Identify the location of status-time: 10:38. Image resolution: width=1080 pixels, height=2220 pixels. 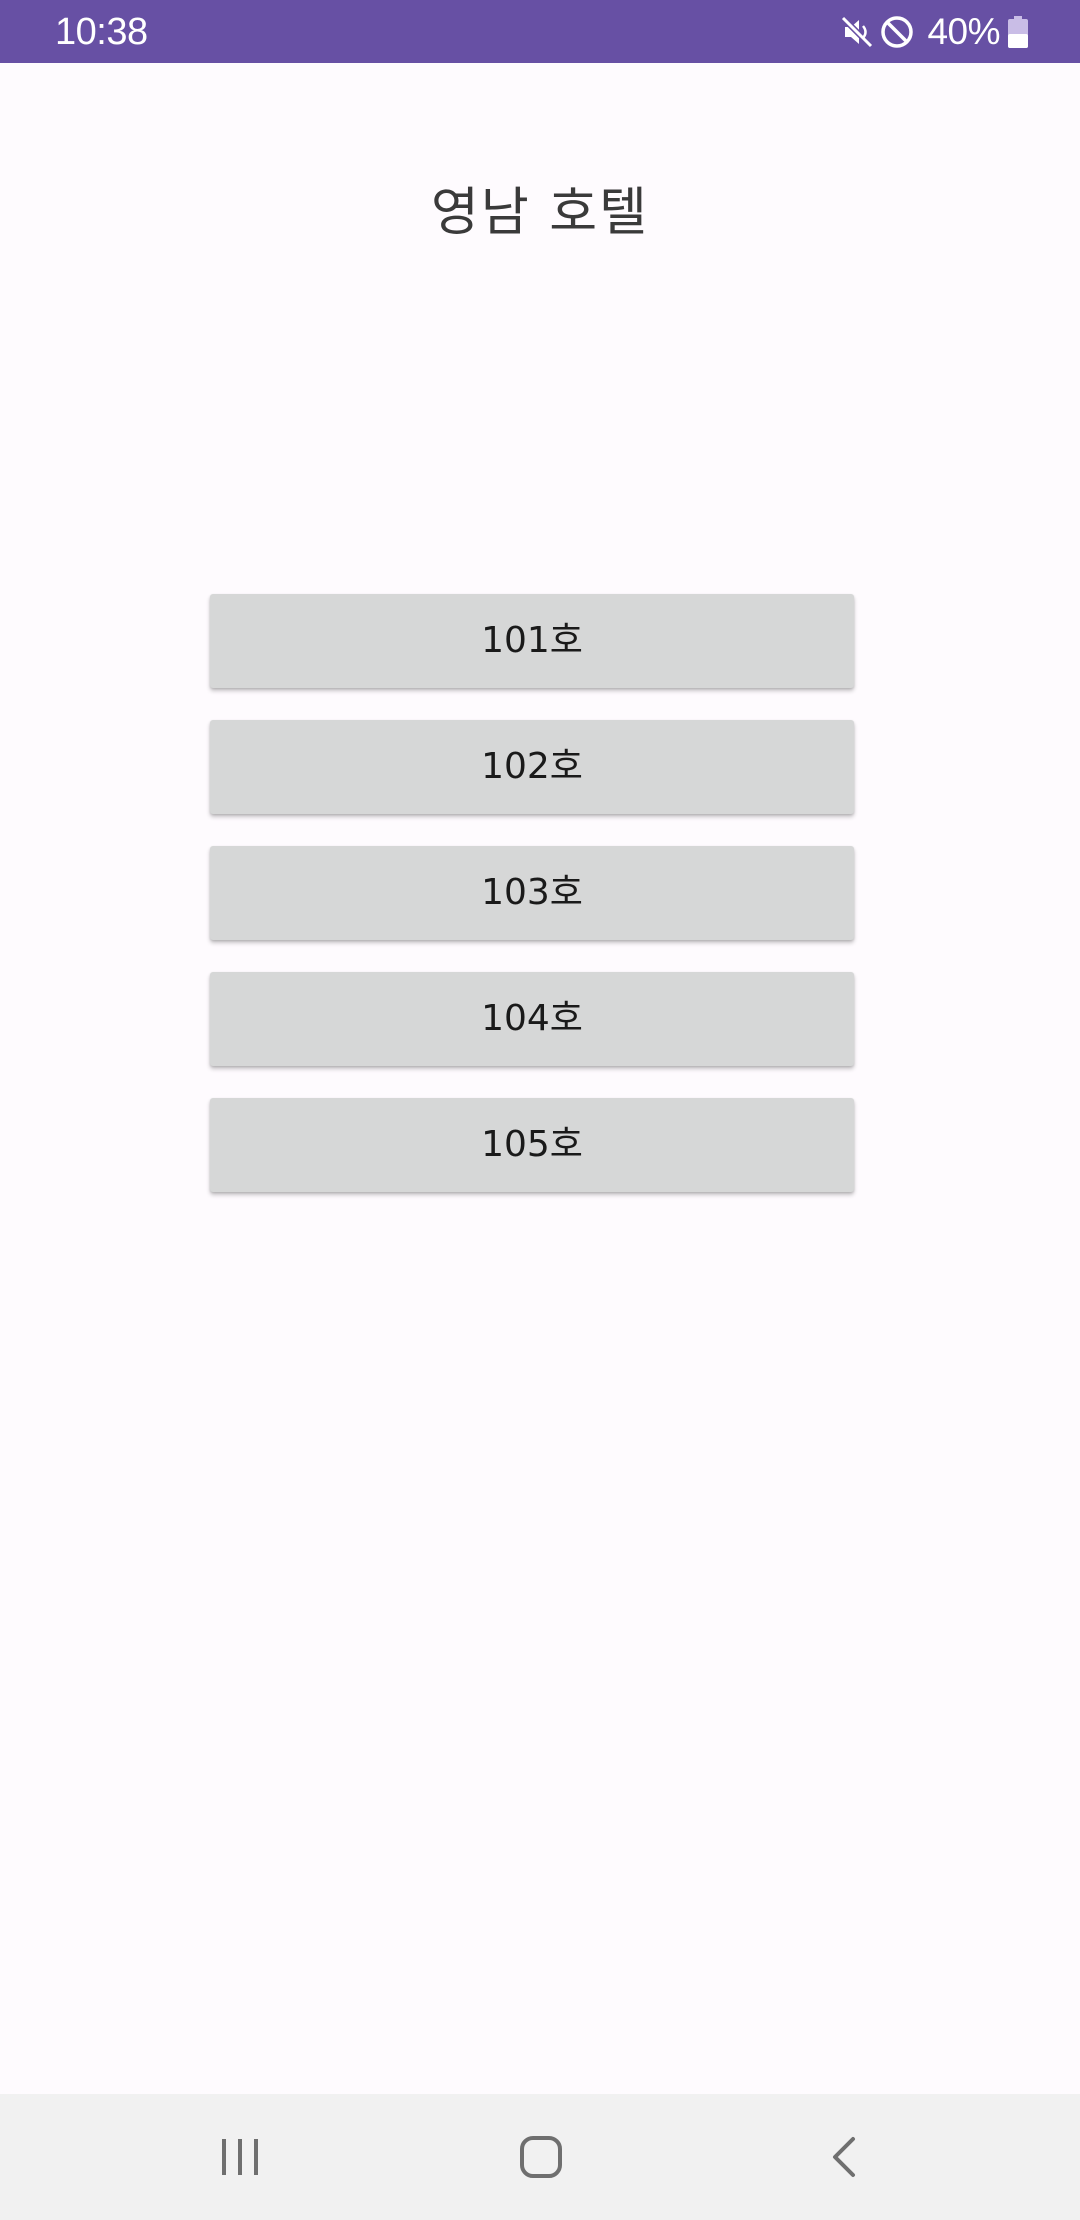
(101, 32).